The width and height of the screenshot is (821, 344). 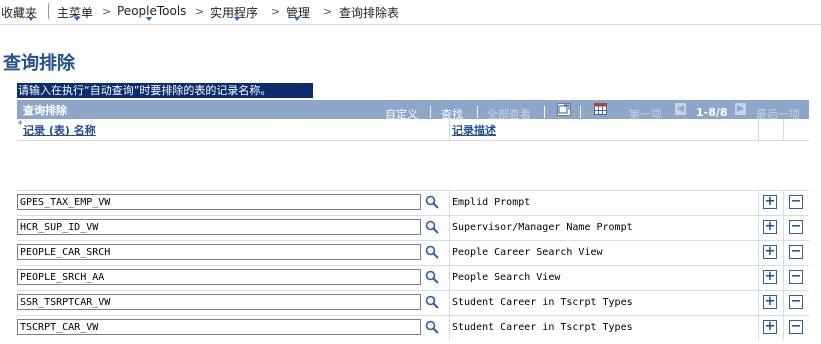 I want to click on grid-empty-space, so click(x=413, y=164).